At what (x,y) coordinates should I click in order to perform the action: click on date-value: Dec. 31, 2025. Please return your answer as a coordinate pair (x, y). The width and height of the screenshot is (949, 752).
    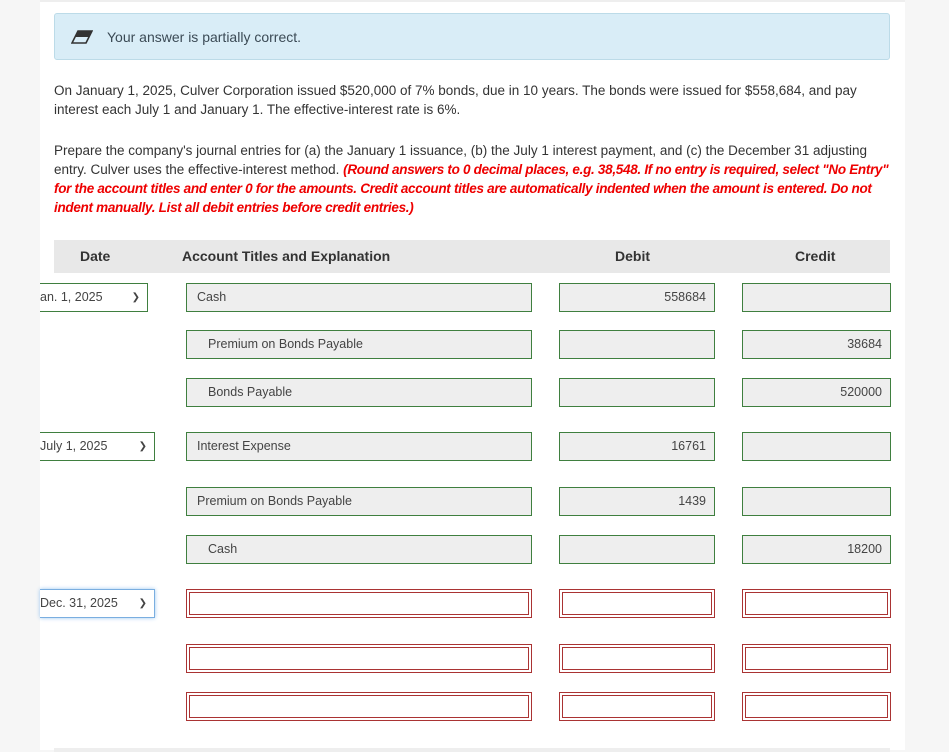
    Looking at the image, I should click on (79, 603).